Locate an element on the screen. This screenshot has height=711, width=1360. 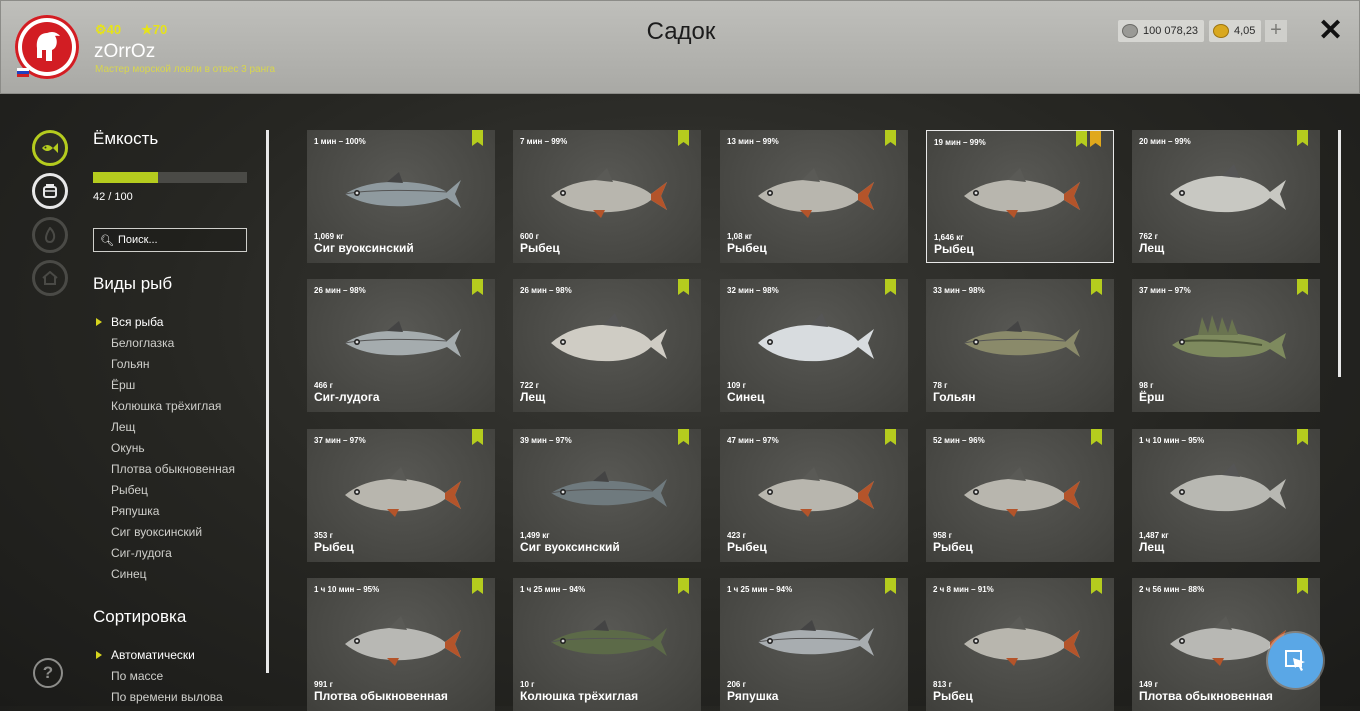
fish-card: 52 мин – 96% 958 г Рыбец is located at coordinates (1020, 495).